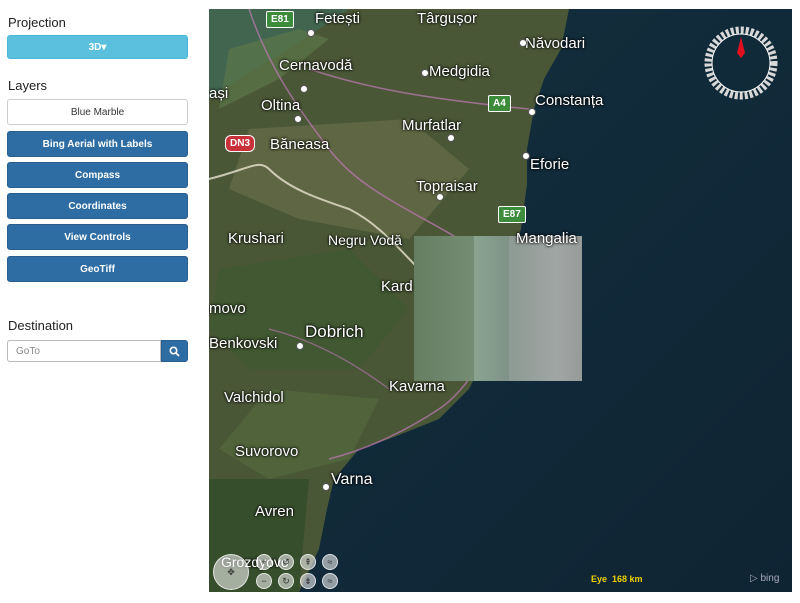 The height and width of the screenshot is (603, 800). What do you see at coordinates (280, 19) in the screenshot?
I see `road-shield: E81` at bounding box center [280, 19].